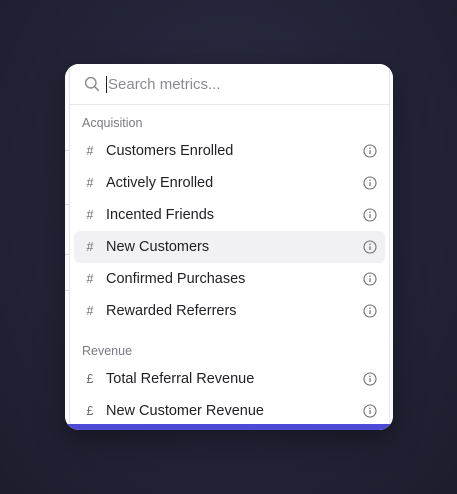  I want to click on metric-label: Total Referral Revenue, so click(180, 379).